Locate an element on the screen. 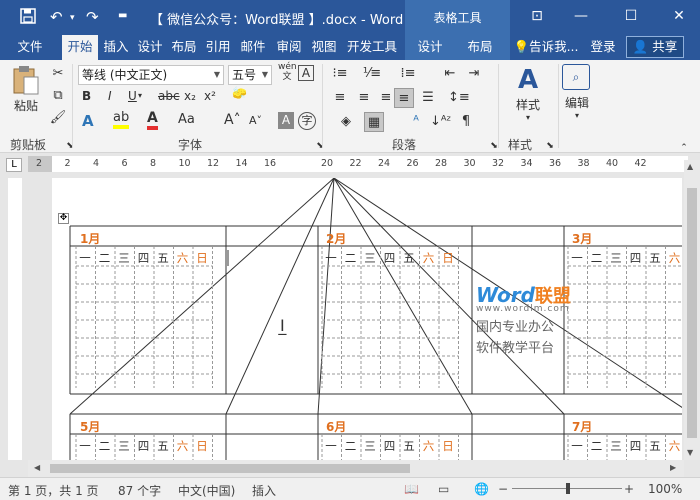 This screenshot has width=700, height=500. sign-in-link: 登录 is located at coordinates (603, 47).